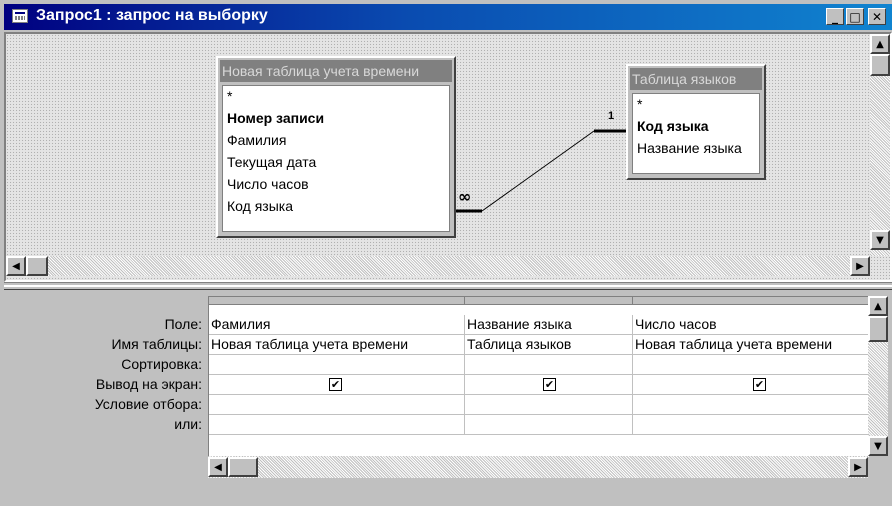 This screenshot has width=892, height=506. What do you see at coordinates (268, 184) in the screenshot?
I see `field-item: Число часов` at bounding box center [268, 184].